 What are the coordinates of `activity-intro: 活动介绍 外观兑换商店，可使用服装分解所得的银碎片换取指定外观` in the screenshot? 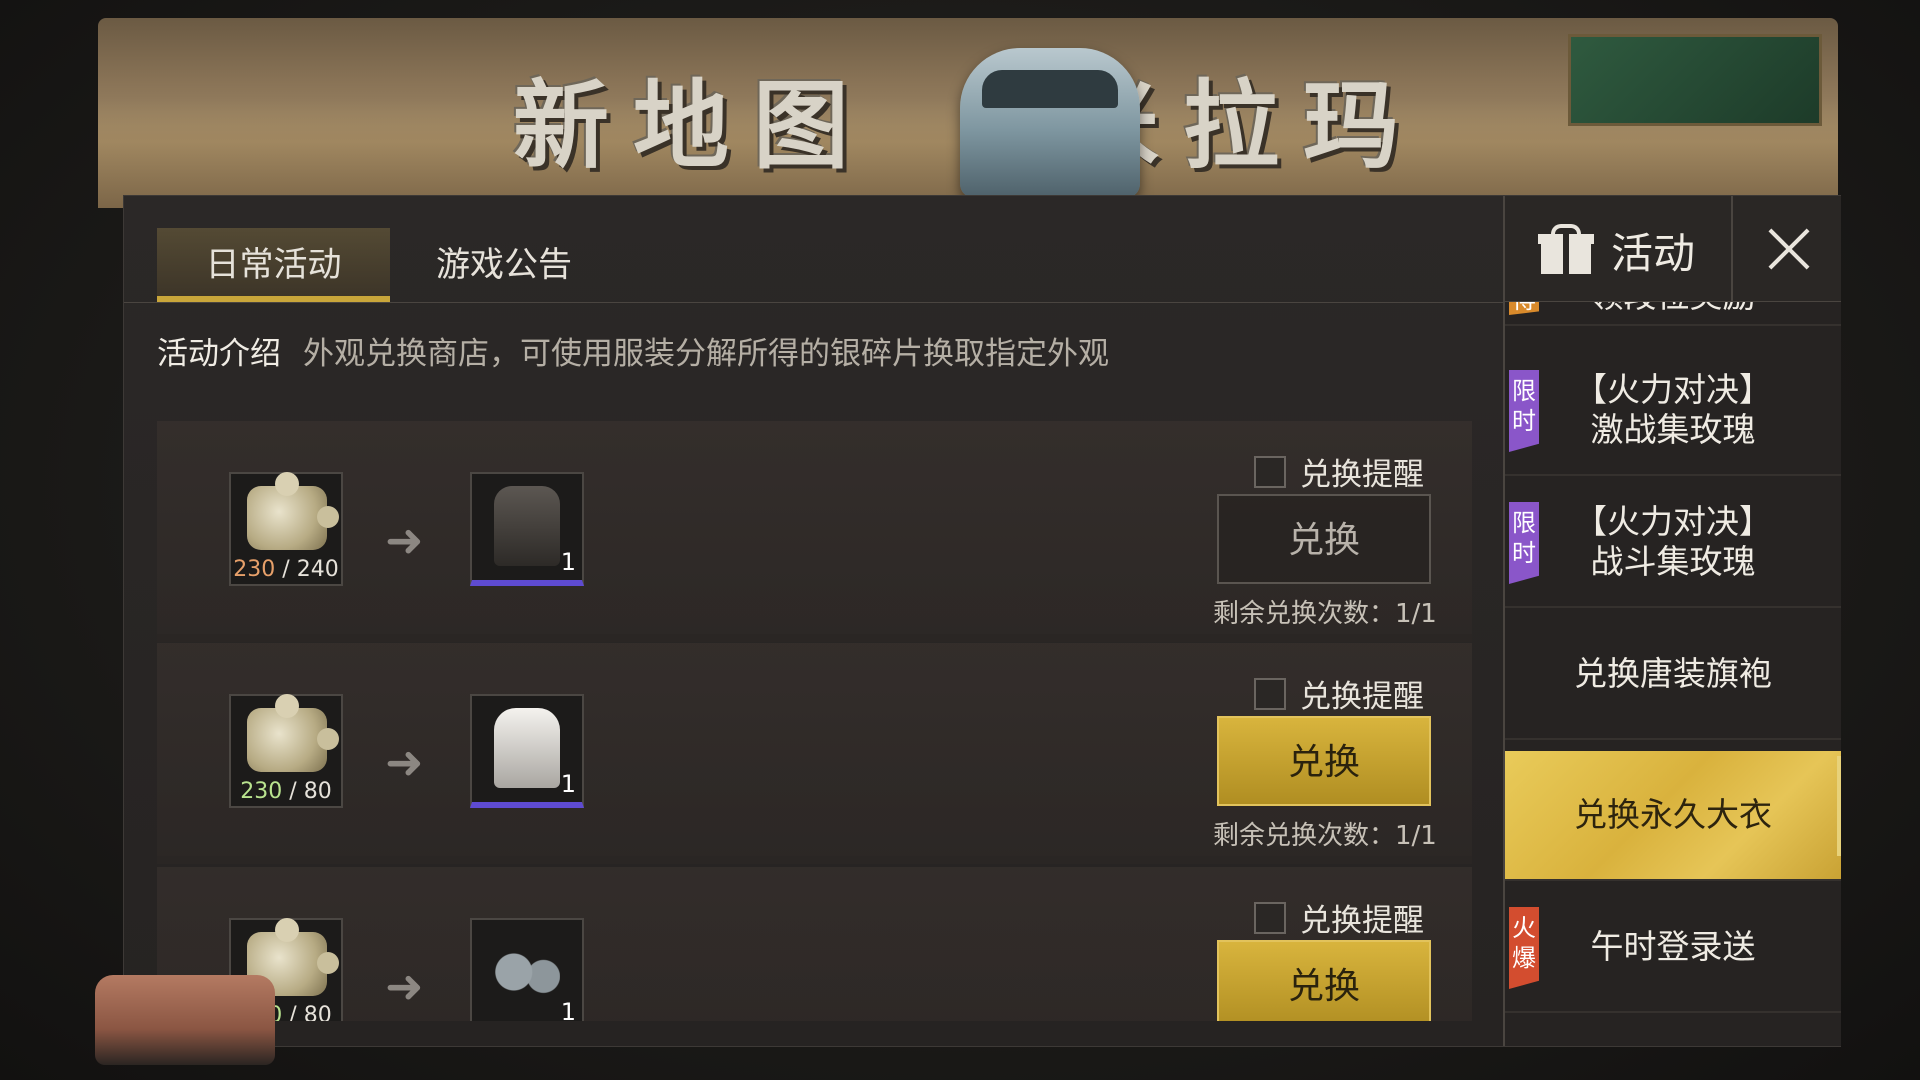 It's located at (633, 350).